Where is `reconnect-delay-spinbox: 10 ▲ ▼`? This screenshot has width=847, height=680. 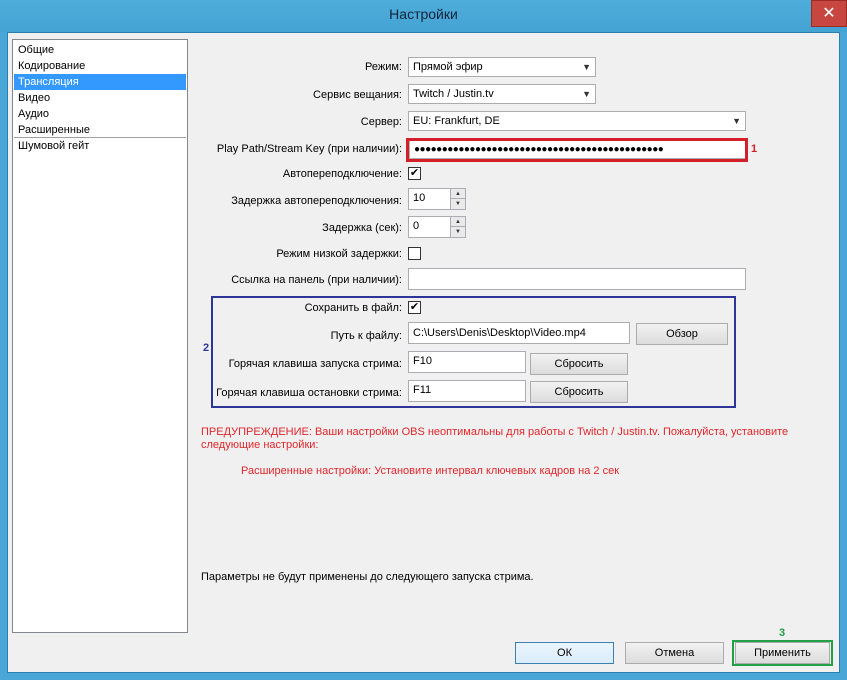
reconnect-delay-spinbox: 10 ▲ ▼ is located at coordinates (437, 199).